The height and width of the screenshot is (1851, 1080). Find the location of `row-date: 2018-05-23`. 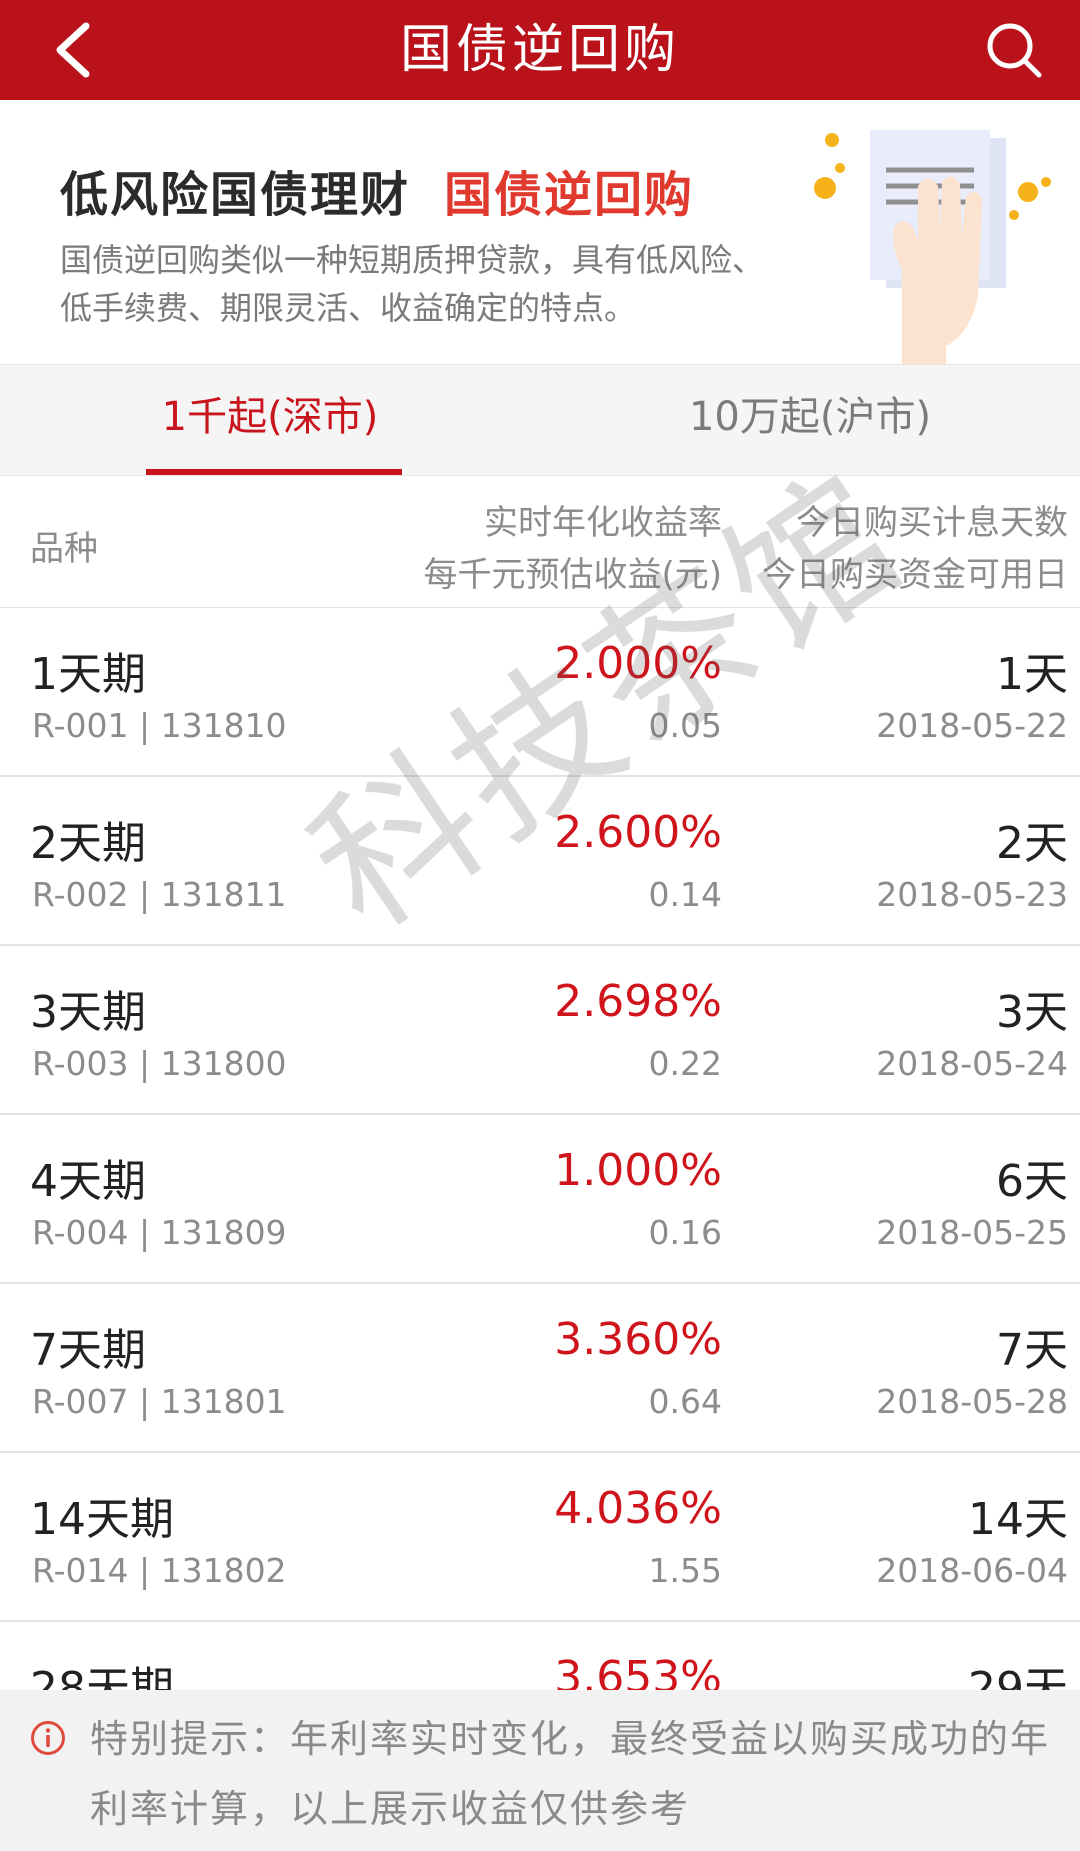

row-date: 2018-05-23 is located at coordinates (972, 894).